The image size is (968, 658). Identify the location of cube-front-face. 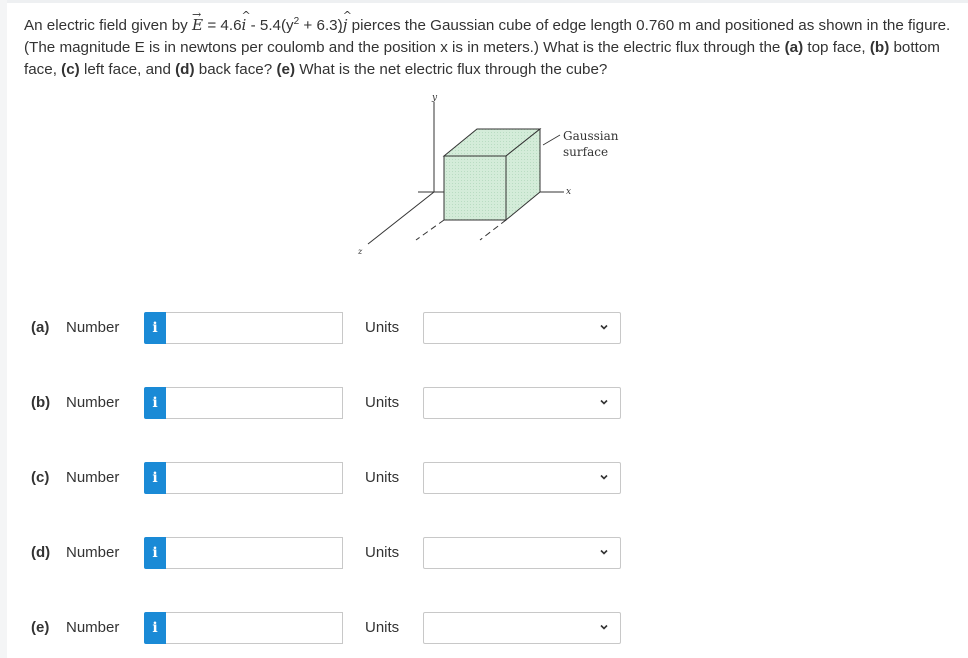
(475, 188).